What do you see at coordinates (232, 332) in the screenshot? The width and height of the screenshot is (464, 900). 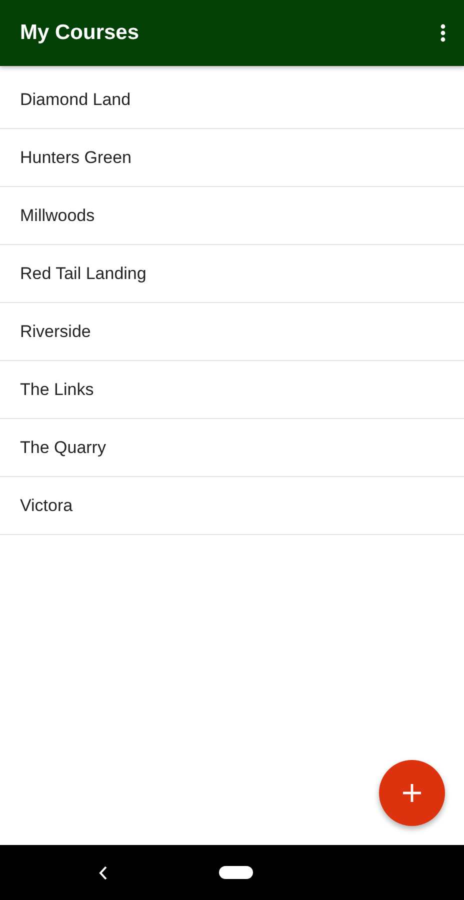 I see `course-item: Riverside` at bounding box center [232, 332].